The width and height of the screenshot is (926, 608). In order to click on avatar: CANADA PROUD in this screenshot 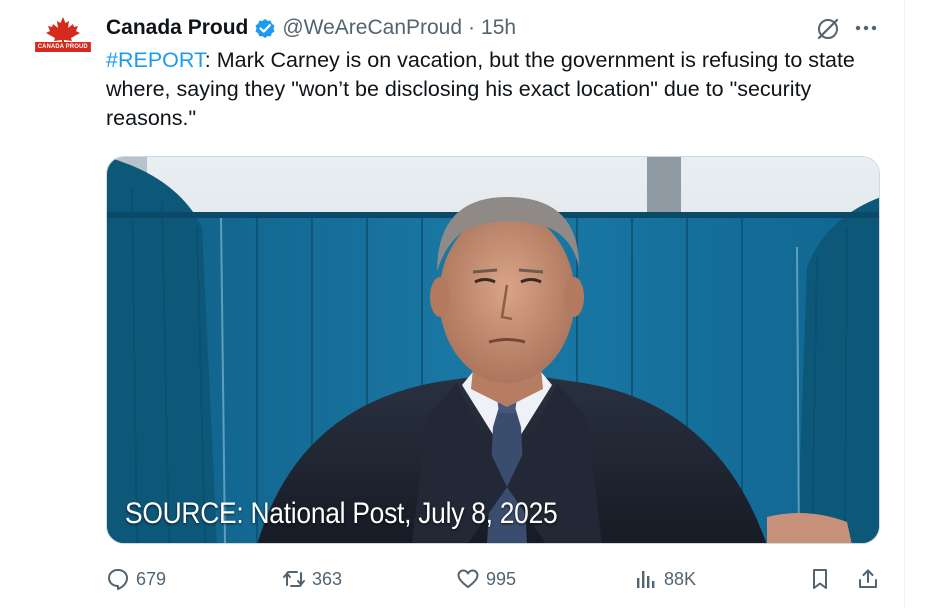, I will do `click(63, 43)`.